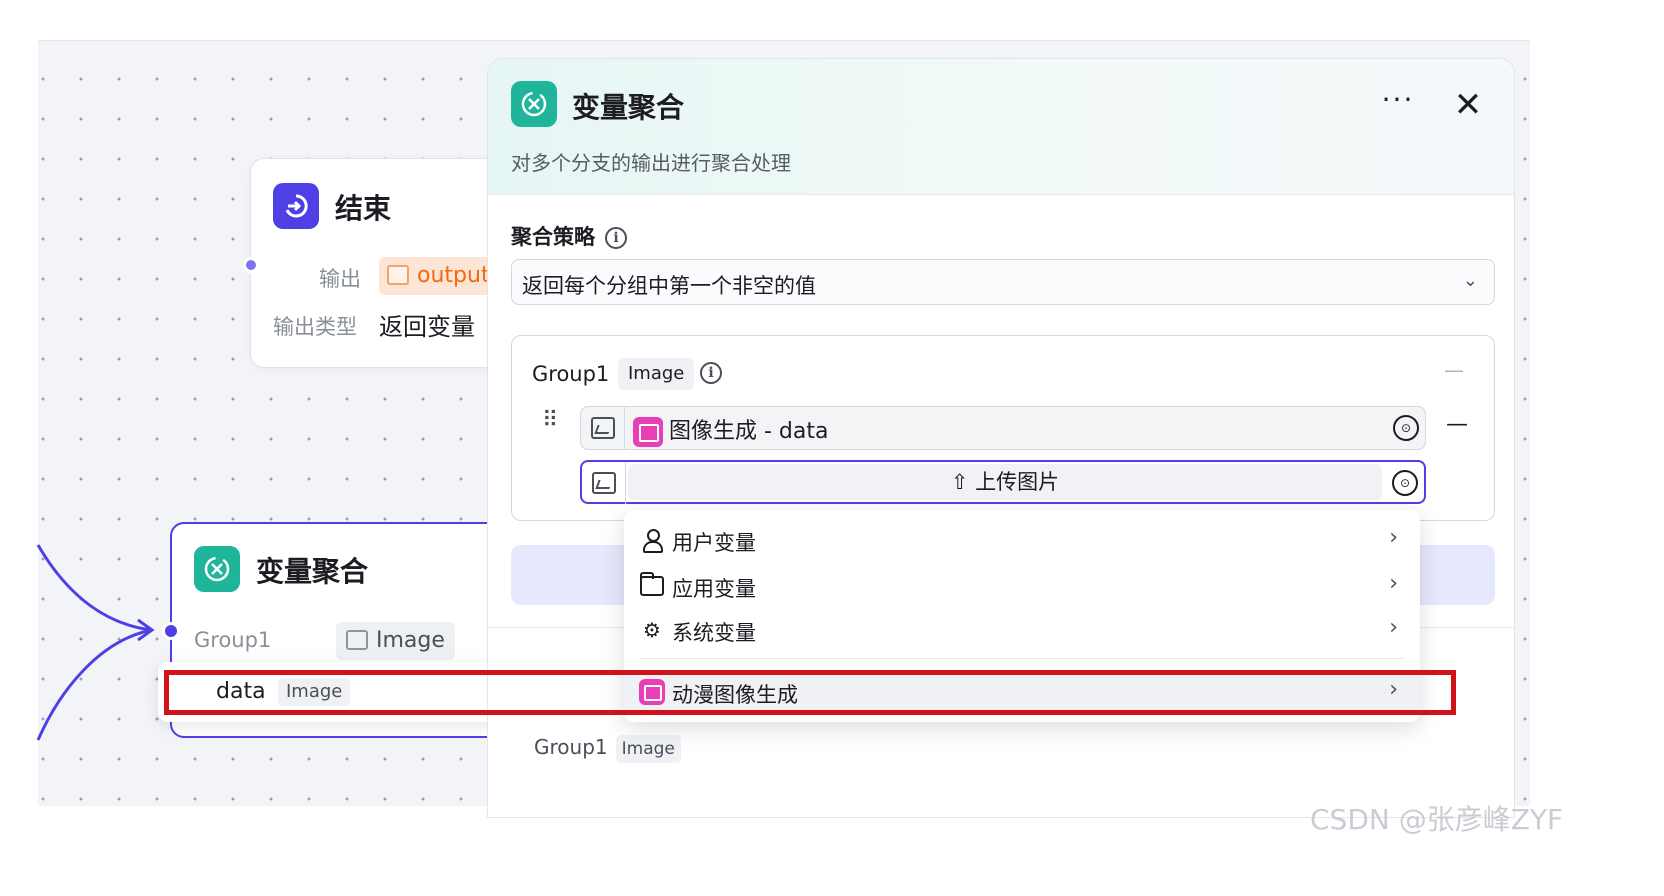 The height and width of the screenshot is (896, 1664). I want to click on gear-icon: ⚙, so click(652, 630).